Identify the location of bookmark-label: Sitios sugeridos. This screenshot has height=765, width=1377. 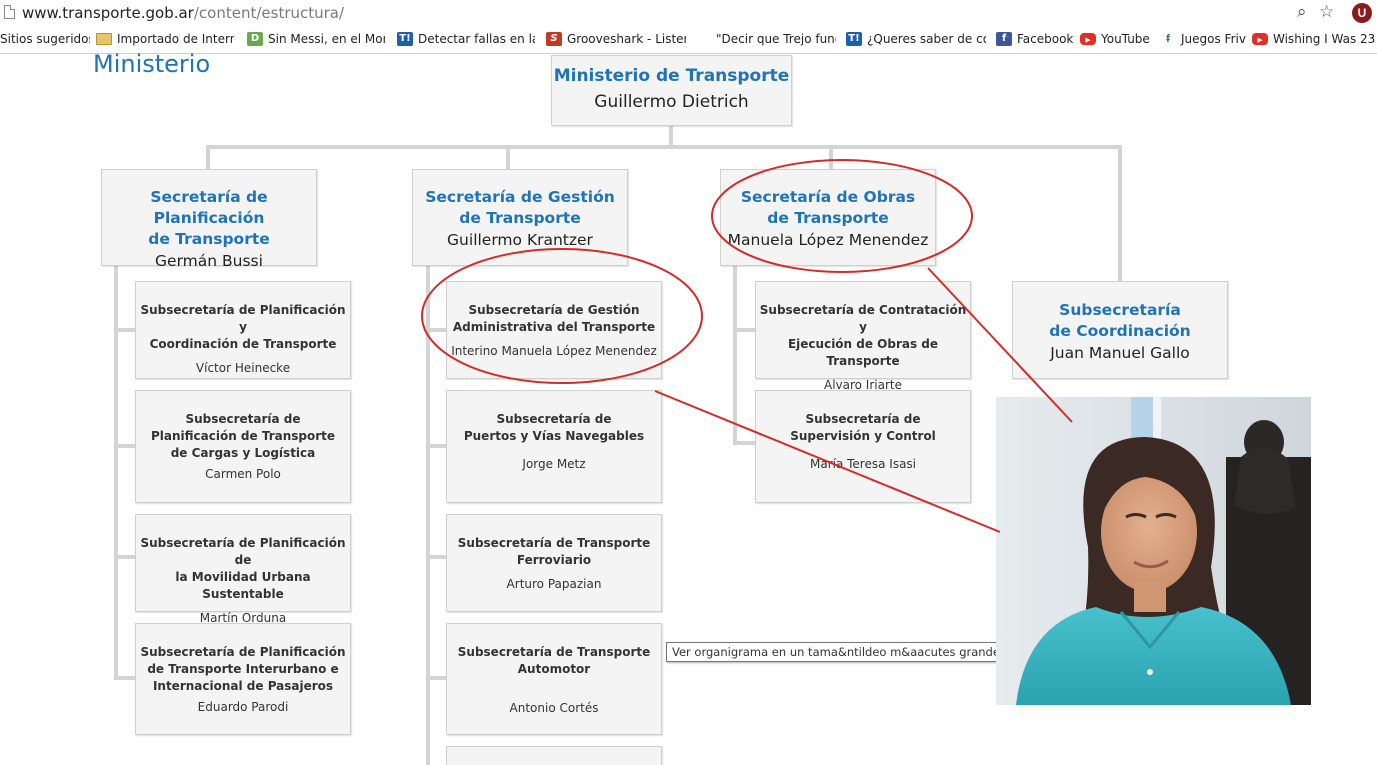
(45, 39).